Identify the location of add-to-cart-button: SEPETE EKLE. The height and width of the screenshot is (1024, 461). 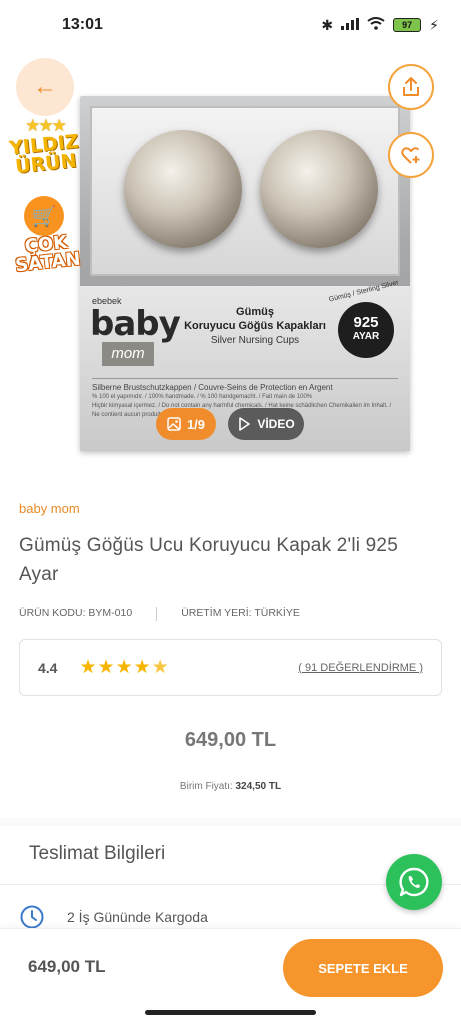
(363, 968).